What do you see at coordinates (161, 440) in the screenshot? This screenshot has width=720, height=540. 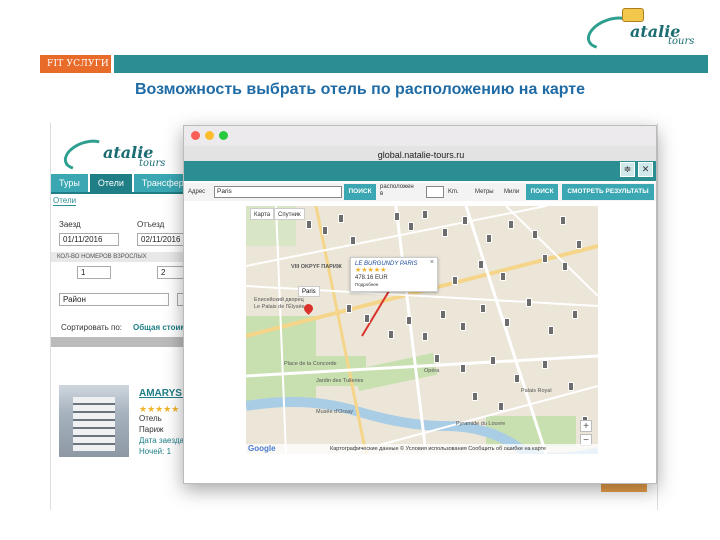 I see `hotel-date-label: Дата заезда` at bounding box center [161, 440].